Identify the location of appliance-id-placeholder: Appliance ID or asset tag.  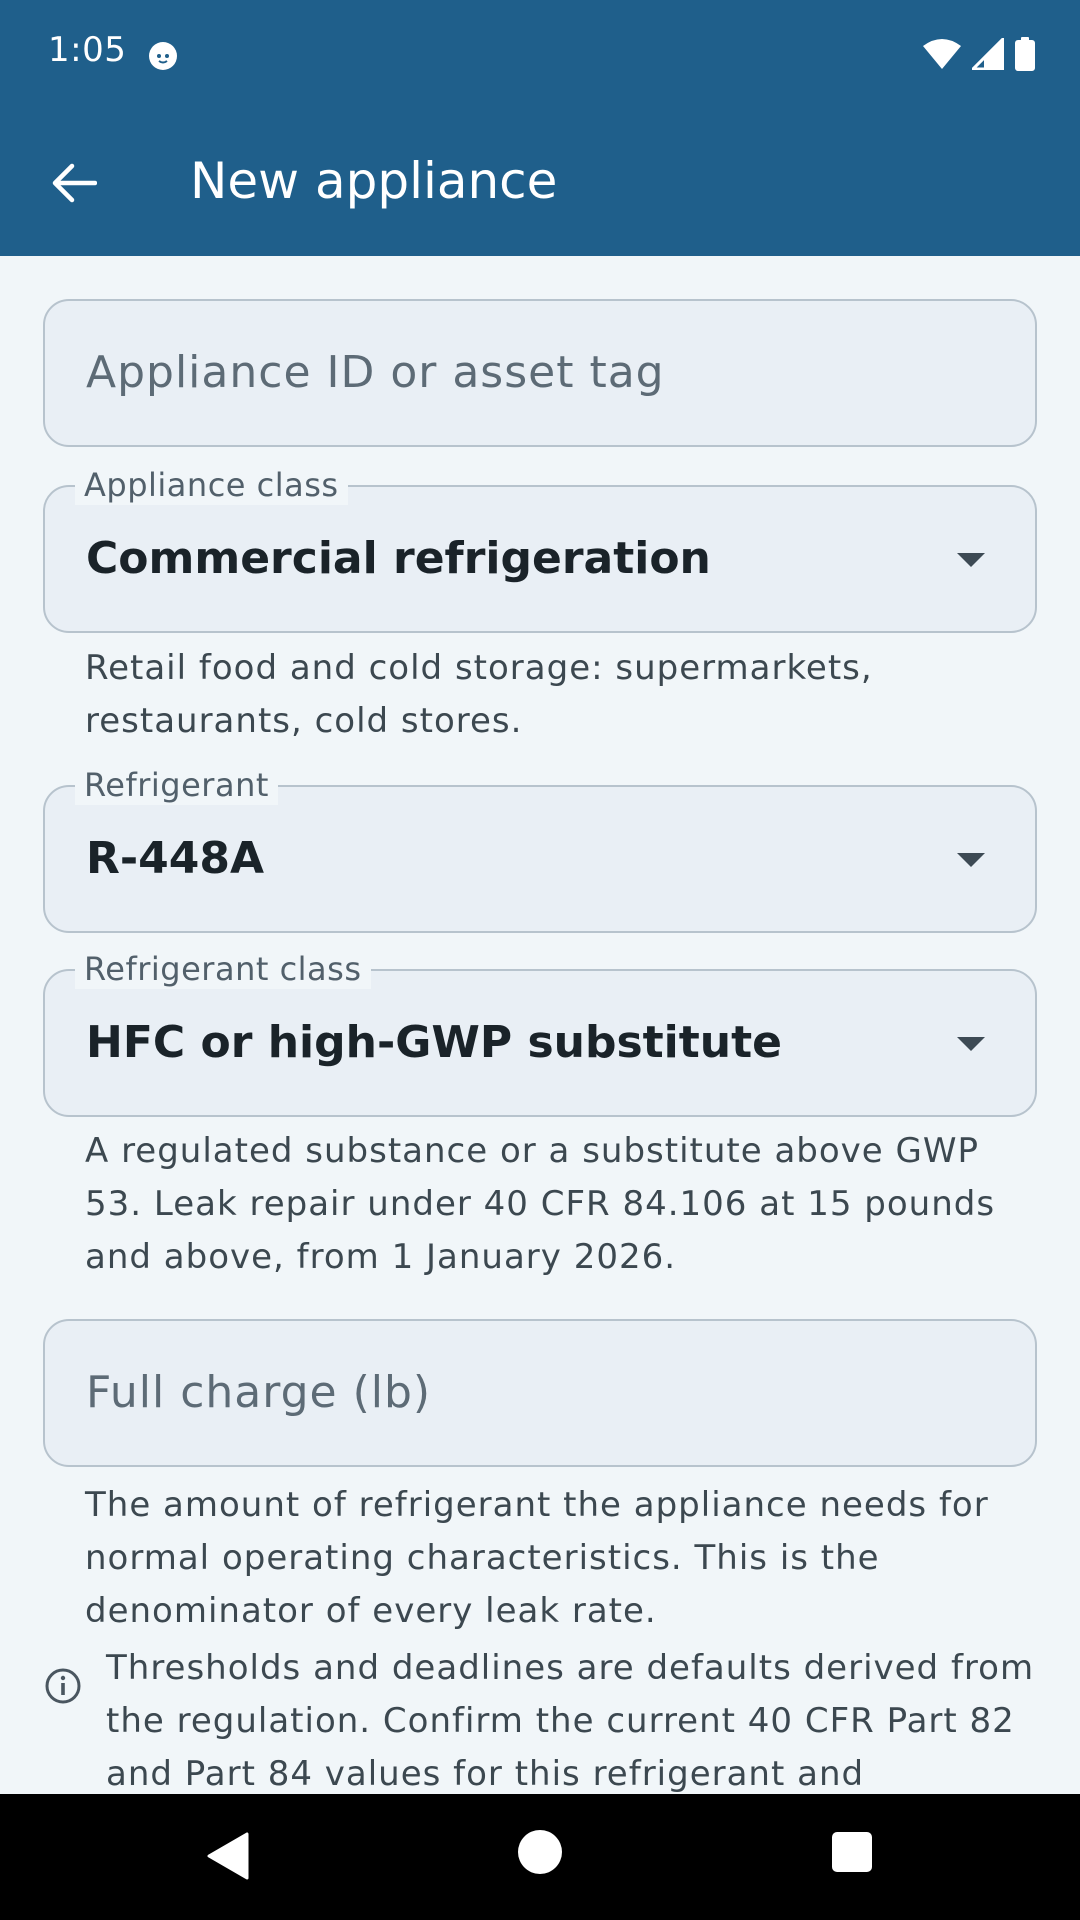
(375, 372).